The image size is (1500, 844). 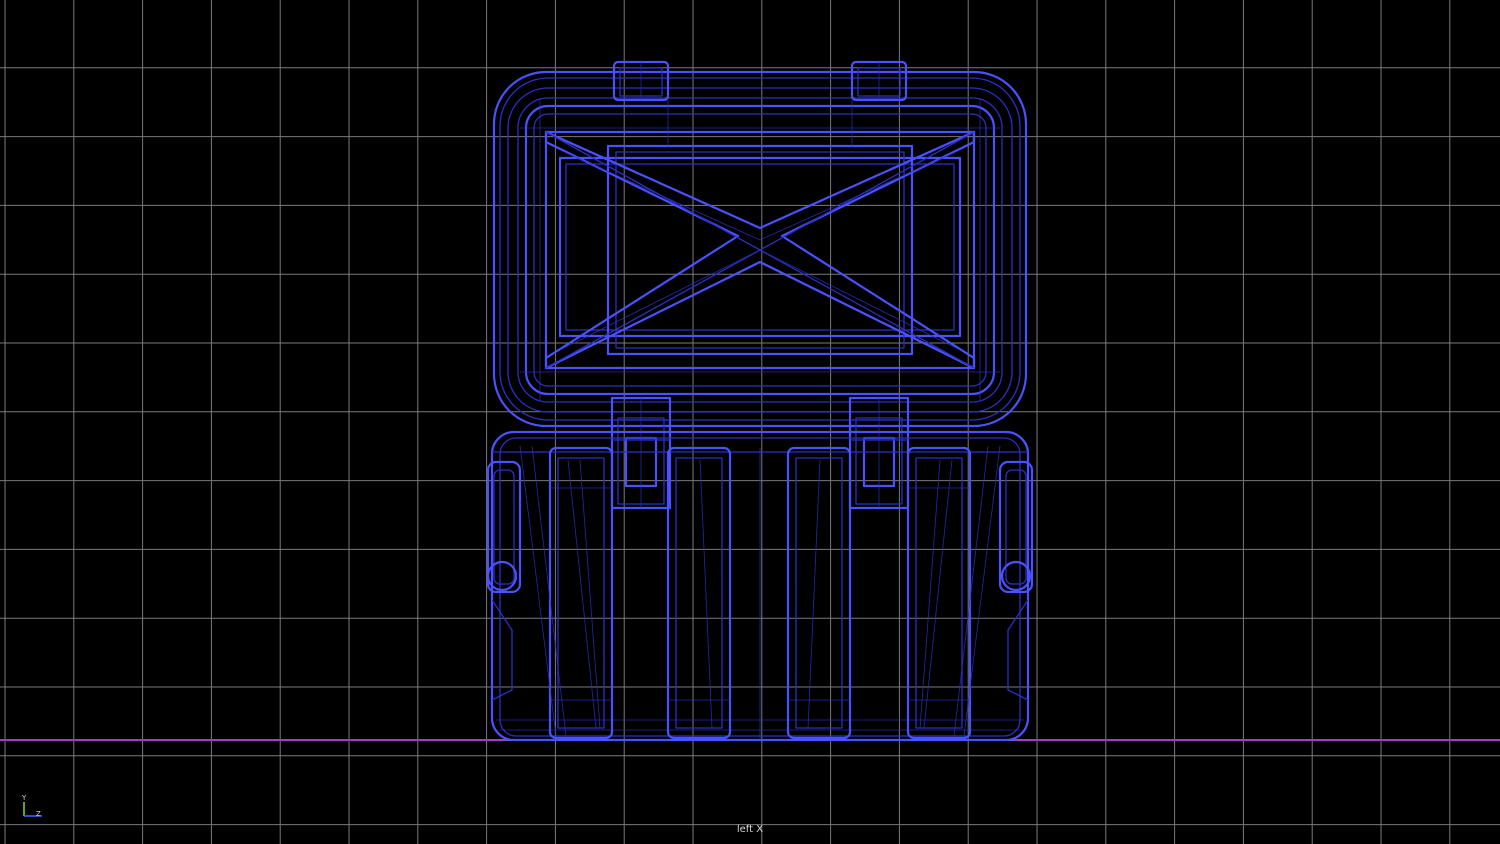 I want to click on crate-latch-left, so click(x=641, y=453).